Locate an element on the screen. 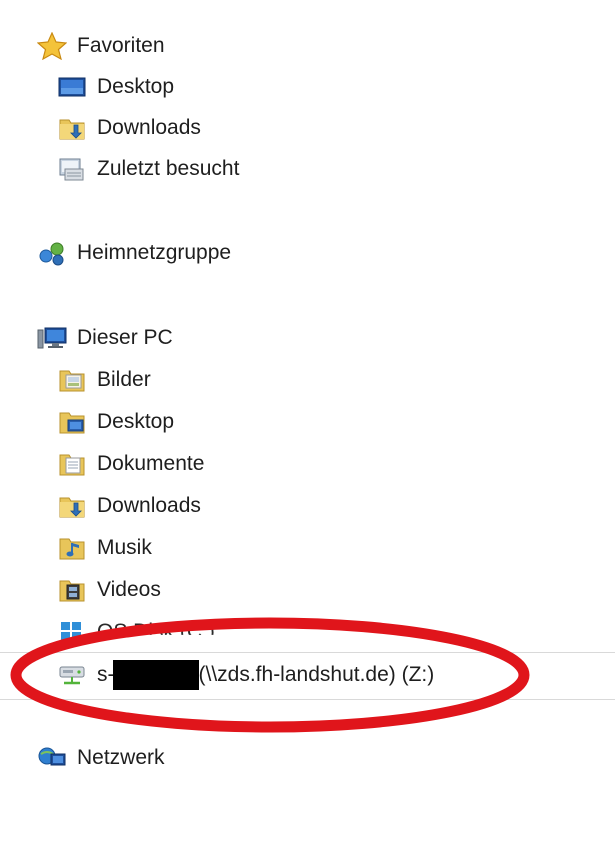 This screenshot has height=842, width=615. sidebar-item-label: Zuletzt besucht is located at coordinates (168, 168).